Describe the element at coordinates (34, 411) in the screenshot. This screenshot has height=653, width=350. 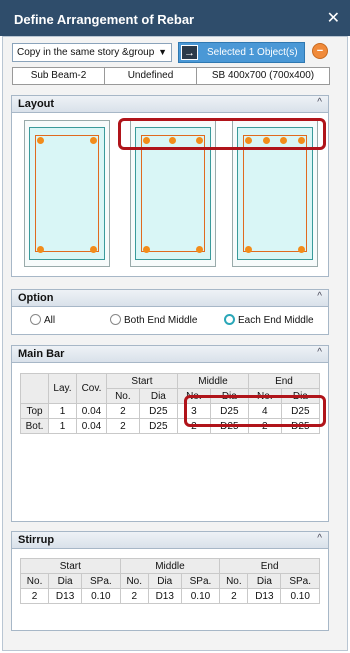
I see `row-label: Top` at that location.